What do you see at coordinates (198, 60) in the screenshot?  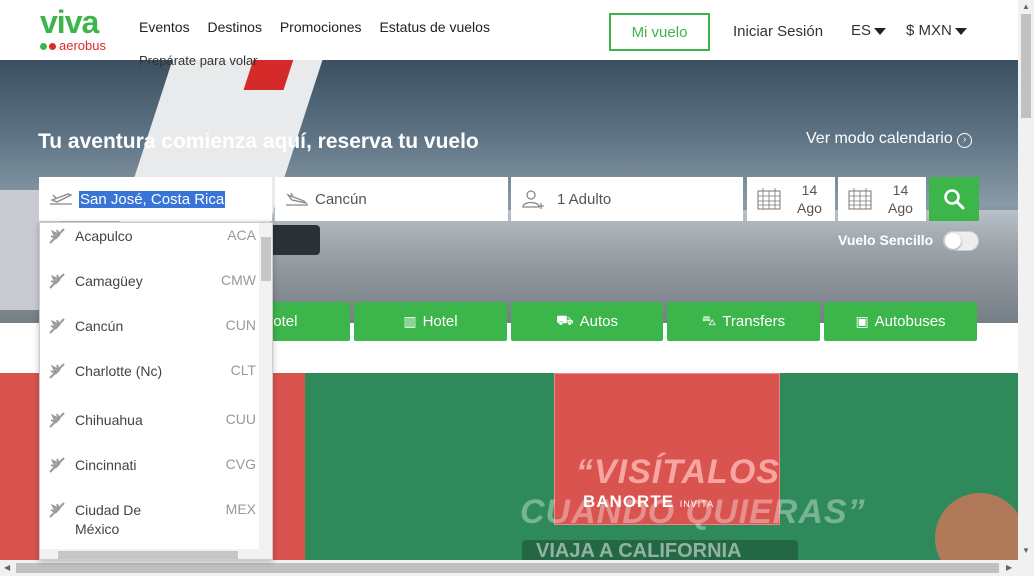 I see `nav-preparate: Prepárate para volar` at bounding box center [198, 60].